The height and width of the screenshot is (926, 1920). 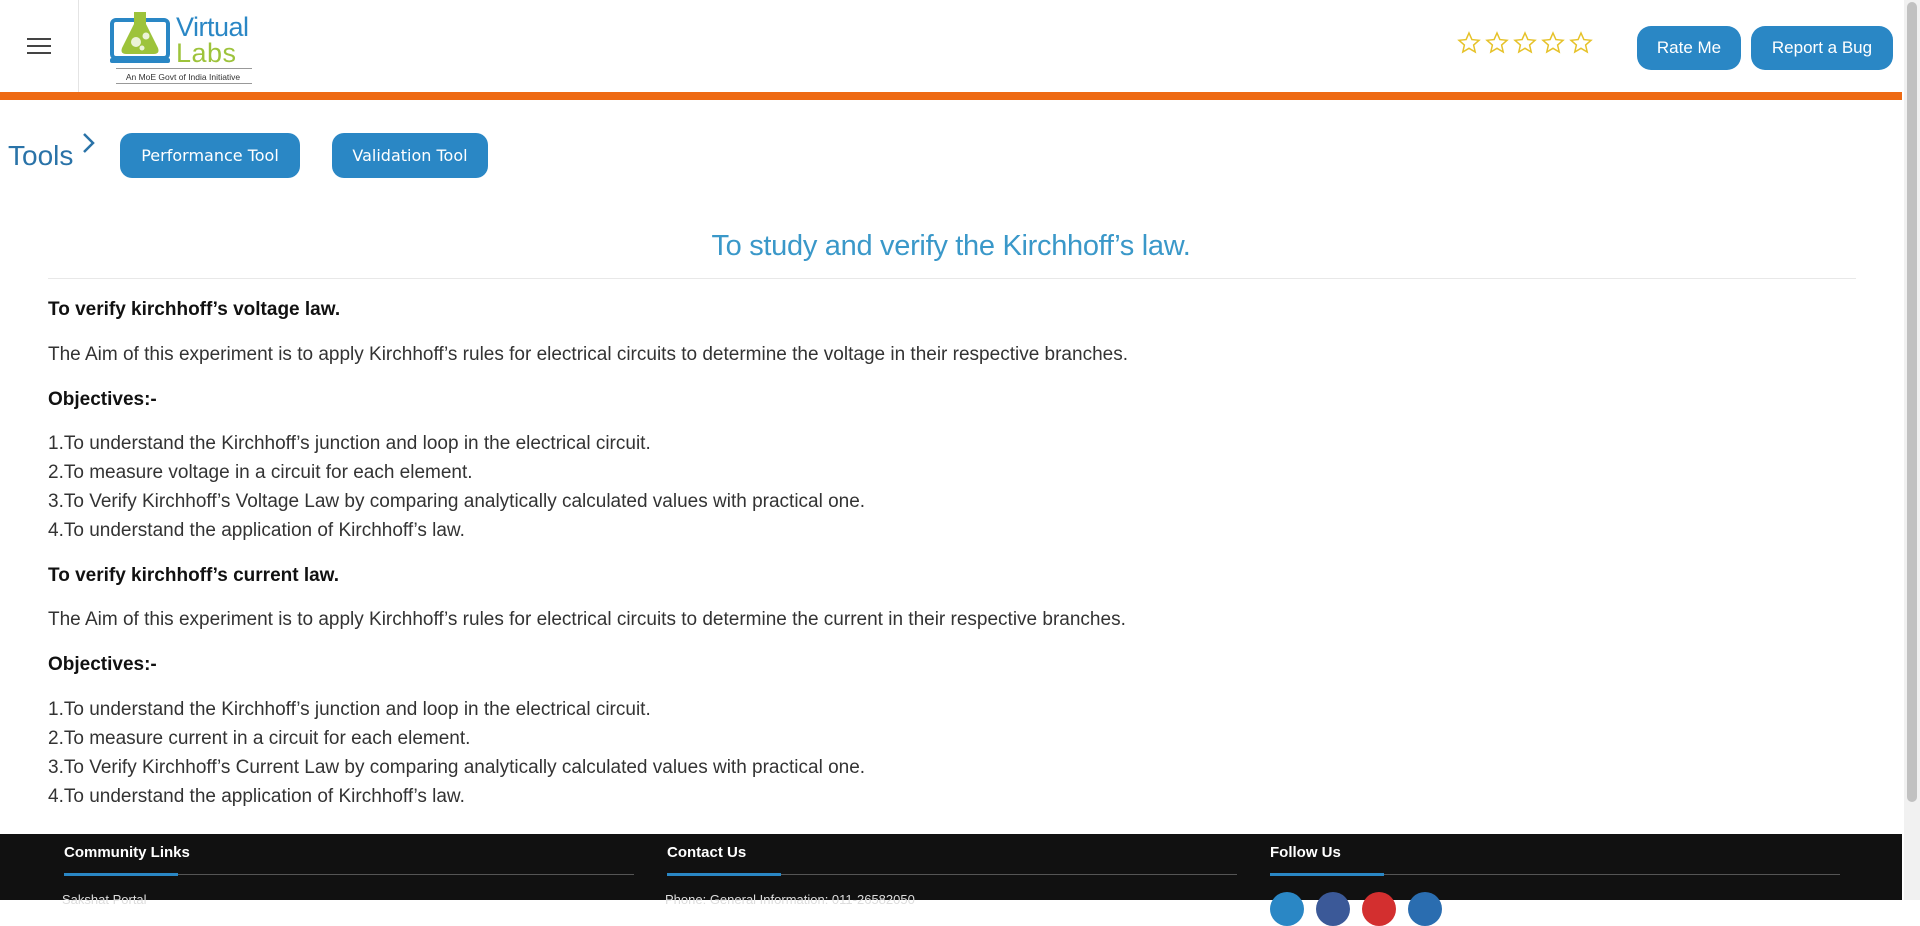 I want to click on voltage-objectives-heading: Objectives:-, so click(x=102, y=399).